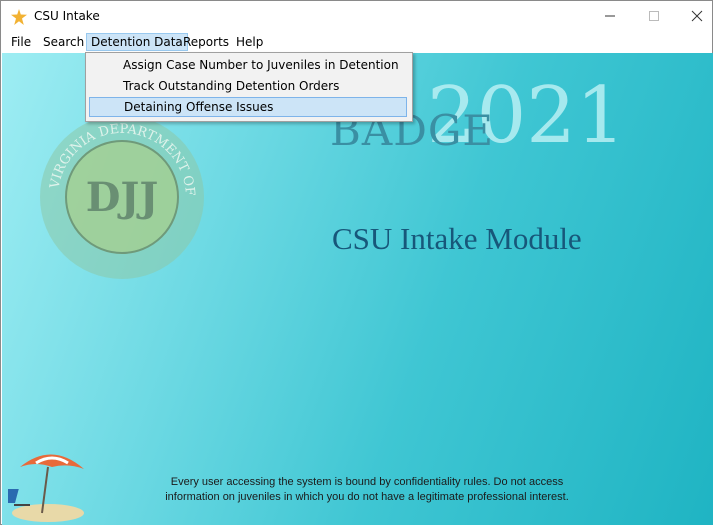 This screenshot has height=525, width=713. Describe the element at coordinates (21, 42) in the screenshot. I see `menu-file: File` at that location.